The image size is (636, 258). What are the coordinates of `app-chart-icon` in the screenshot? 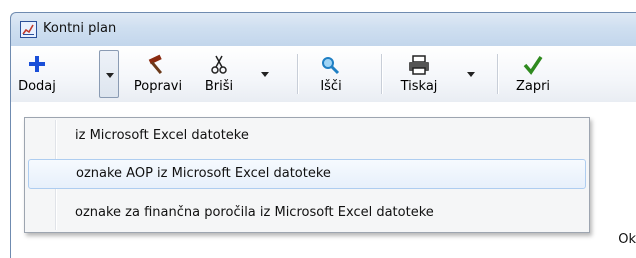 It's located at (28, 29).